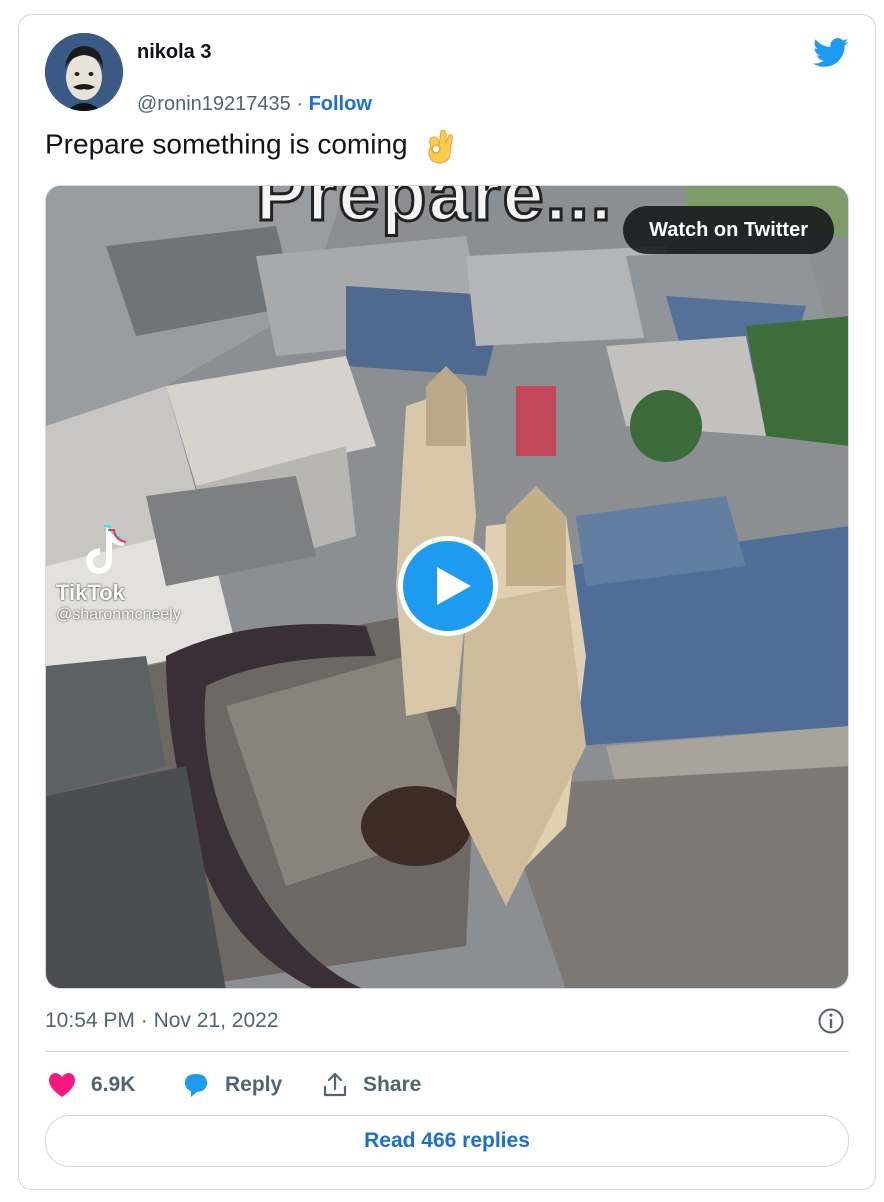 The height and width of the screenshot is (1202, 884). Describe the element at coordinates (216, 1020) in the screenshot. I see `tweet-date: Nov 21, 2022` at that location.